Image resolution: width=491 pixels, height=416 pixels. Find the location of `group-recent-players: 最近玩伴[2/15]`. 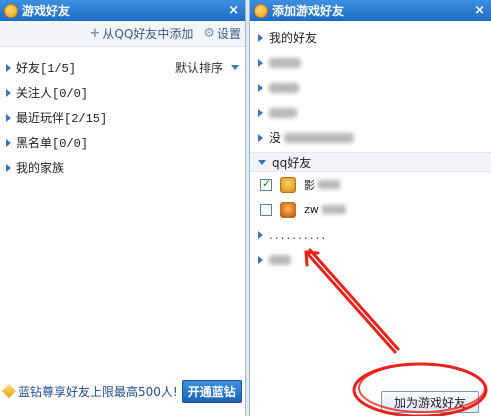

group-recent-players: 最近玩伴[2/15] is located at coordinates (122, 117).